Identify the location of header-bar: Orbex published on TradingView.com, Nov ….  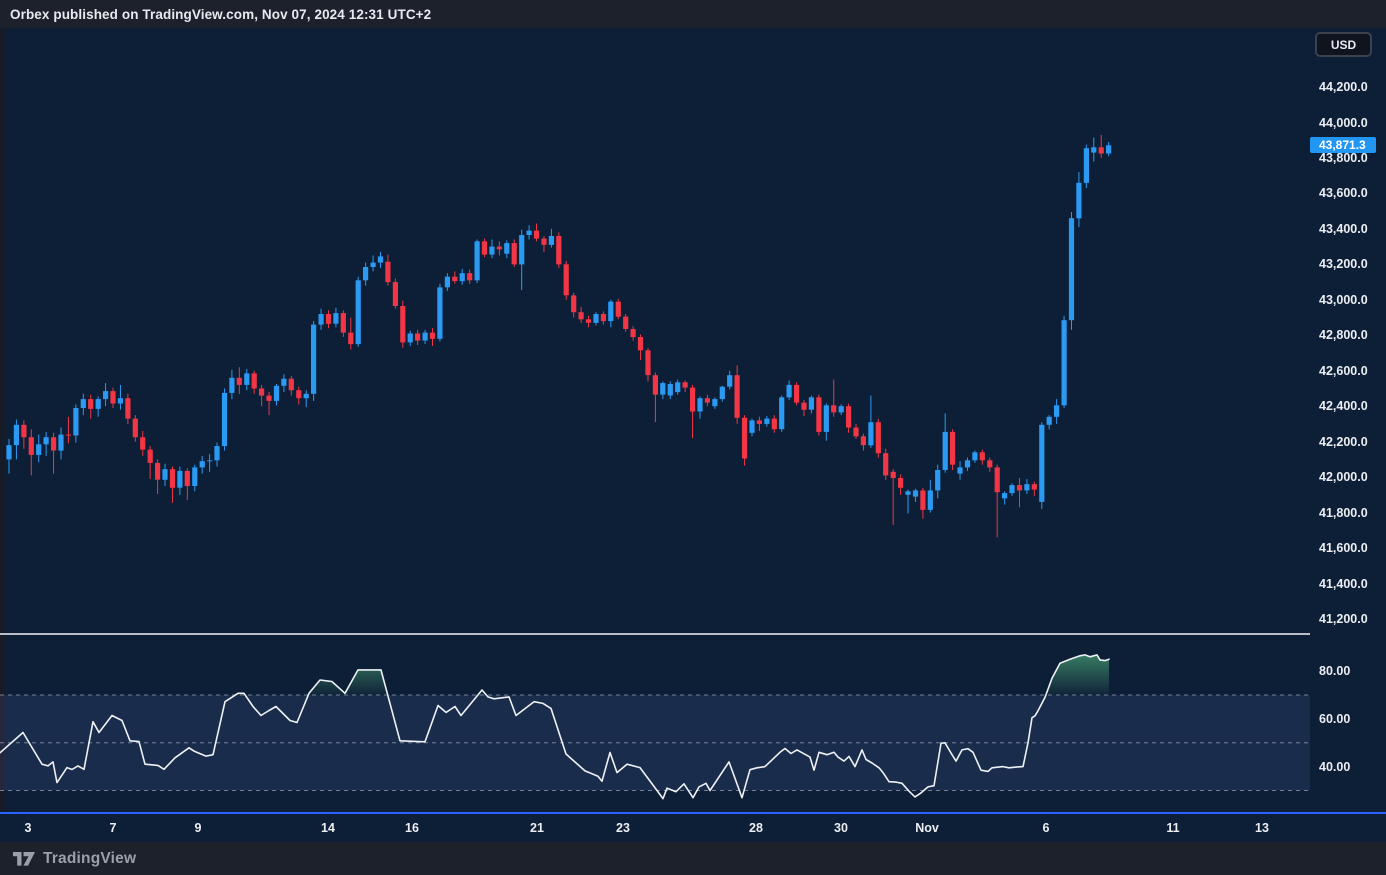
(693, 14).